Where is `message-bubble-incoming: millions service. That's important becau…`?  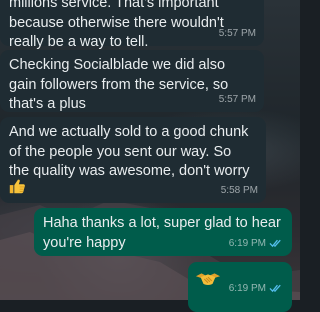
message-bubble-incoming: millions service. That's important becau… is located at coordinates (132, 25).